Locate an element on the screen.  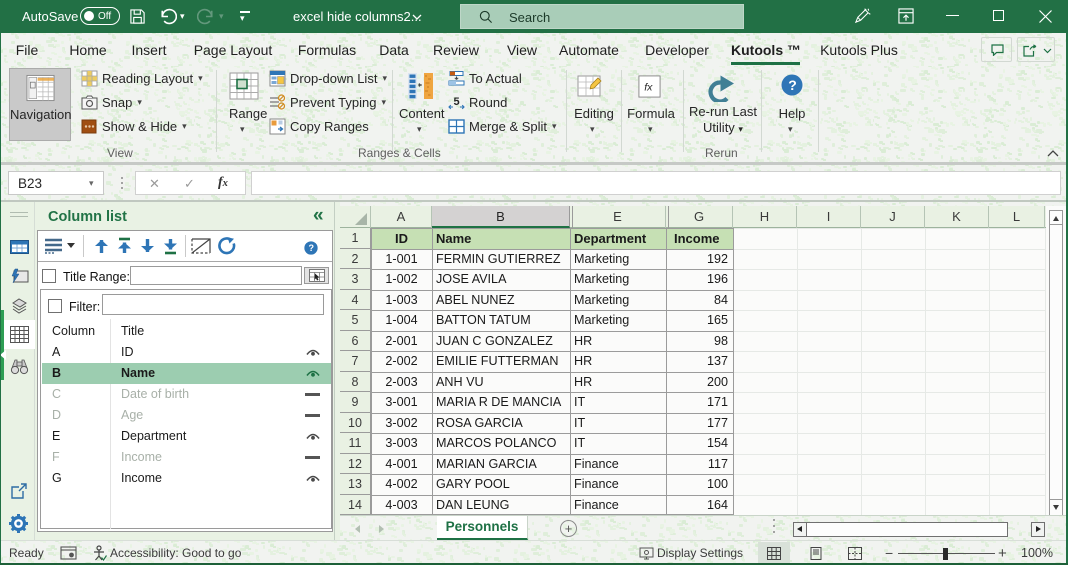
svg-text: fx is located at coordinates (648, 87).